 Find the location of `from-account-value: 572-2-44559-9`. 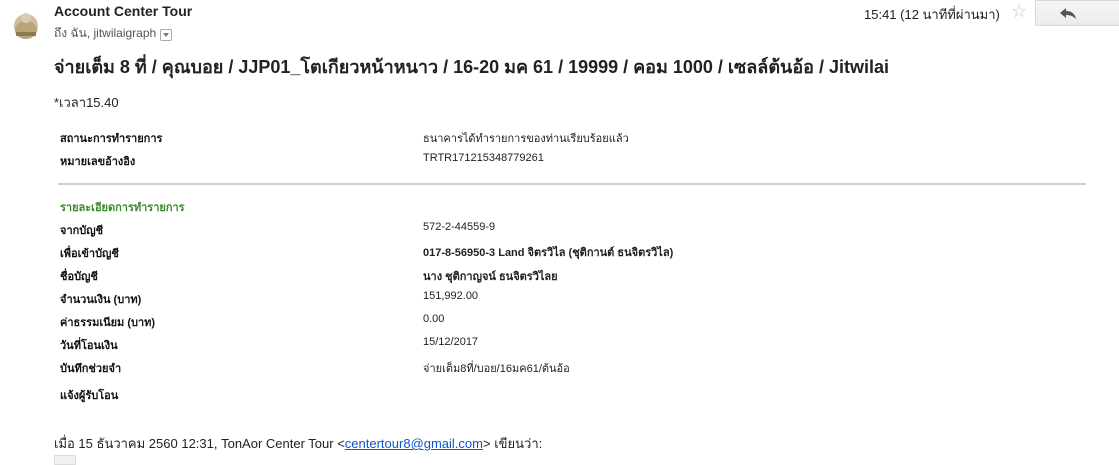

from-account-value: 572-2-44559-9 is located at coordinates (459, 227).